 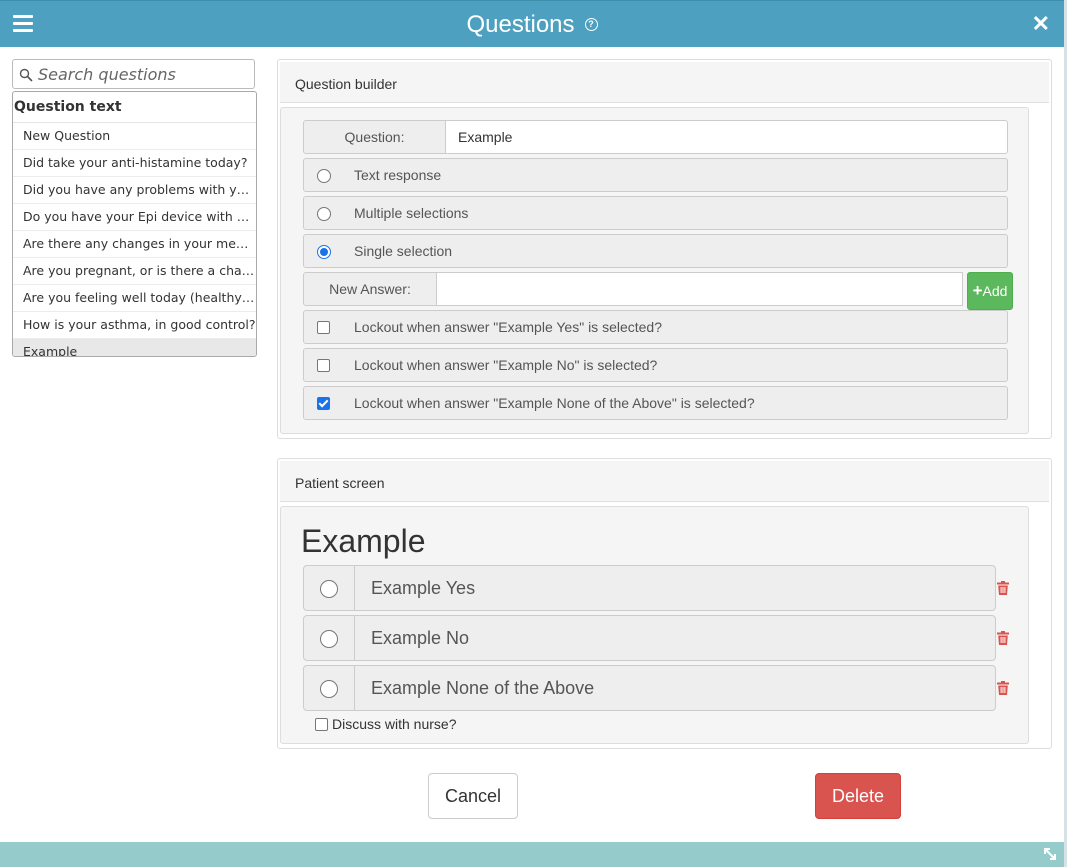 I want to click on type-radio-text, so click(x=324, y=176).